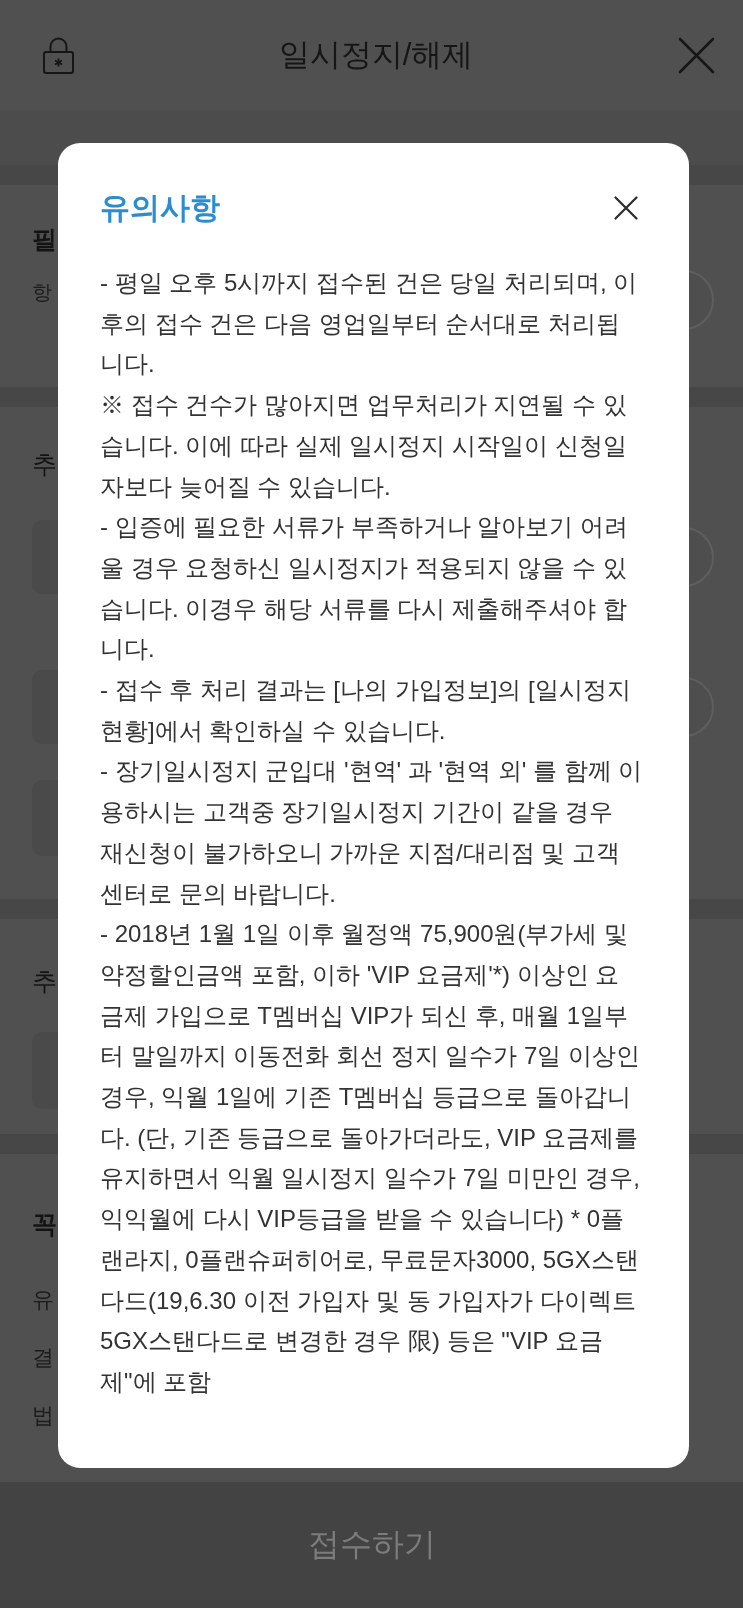  Describe the element at coordinates (44, 1224) in the screenshot. I see `section-title: 꼭` at that location.